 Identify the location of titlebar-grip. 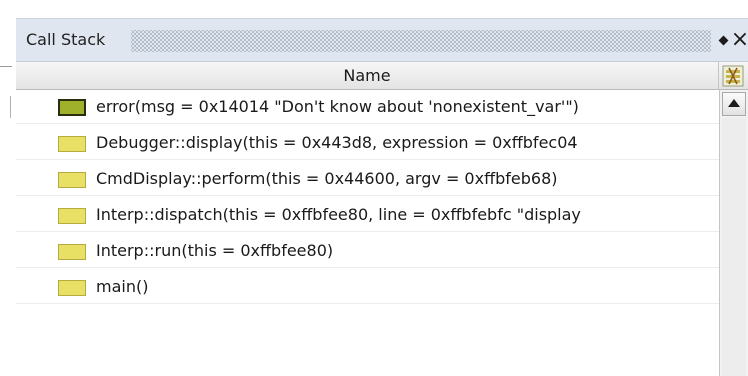
(421, 41).